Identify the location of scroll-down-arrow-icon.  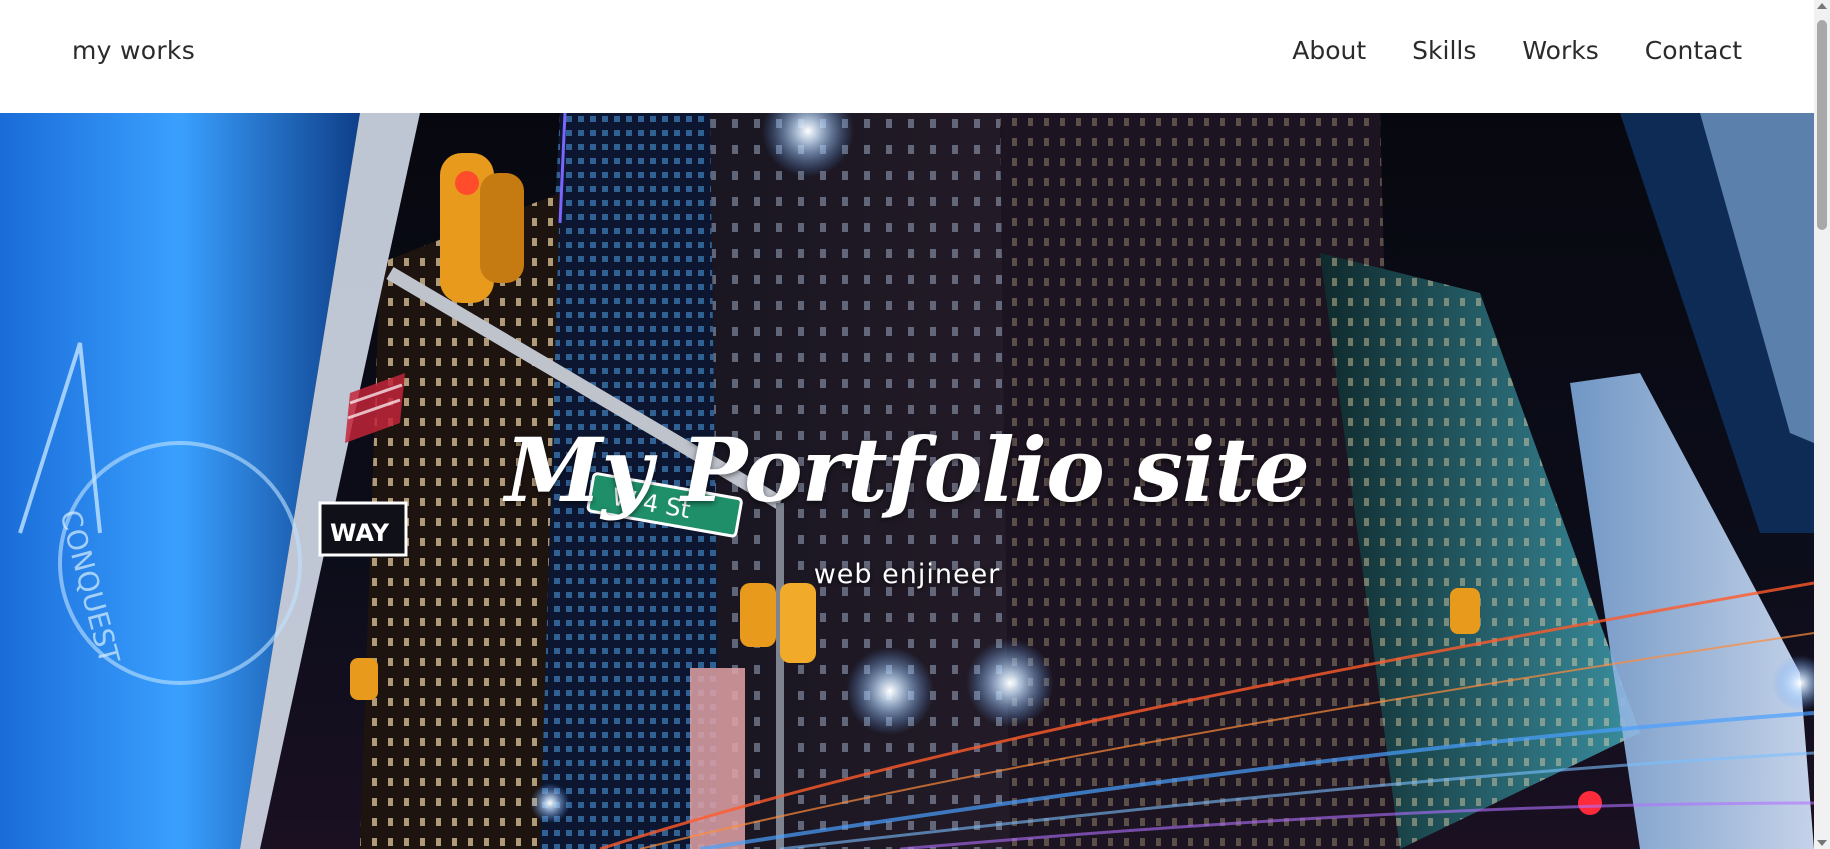
(1822, 843).